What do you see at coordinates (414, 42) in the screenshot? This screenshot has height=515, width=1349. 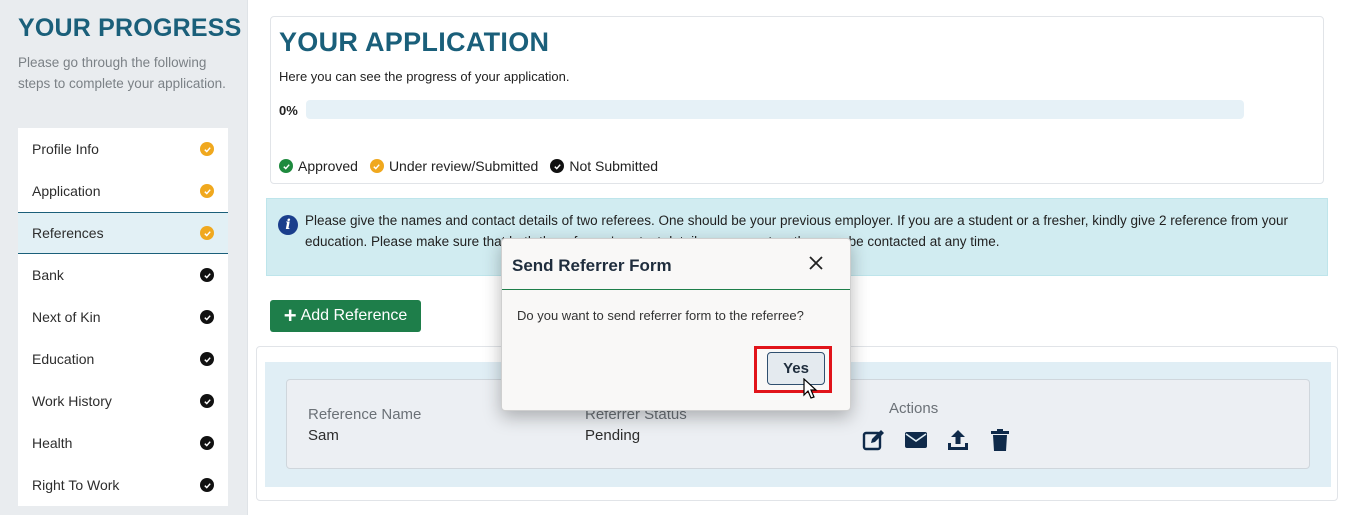 I see `page-title: YOUR APPLICATION` at bounding box center [414, 42].